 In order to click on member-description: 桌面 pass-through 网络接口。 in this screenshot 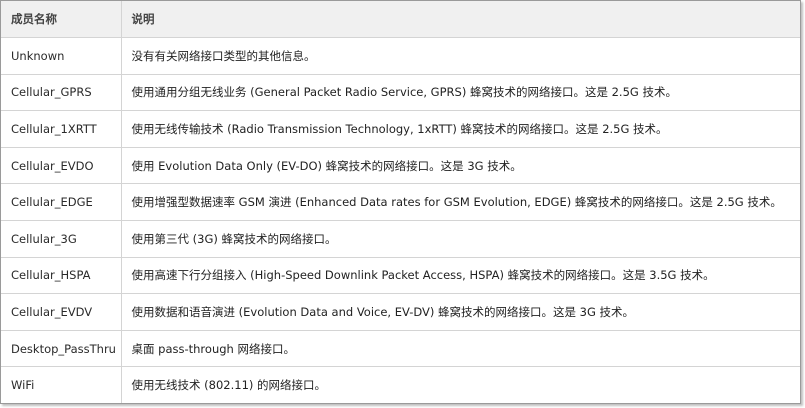, I will do `click(460, 348)`.